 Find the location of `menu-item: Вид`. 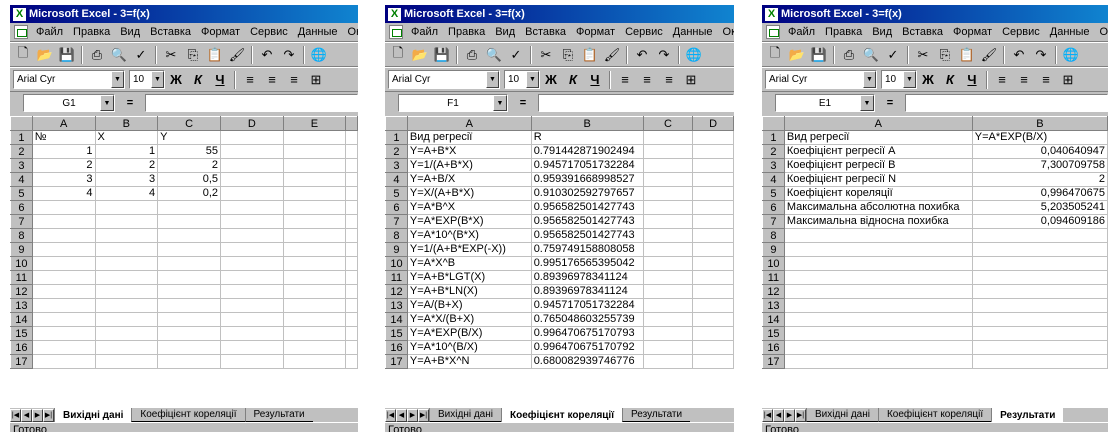

menu-item: Вид is located at coordinates (505, 32).